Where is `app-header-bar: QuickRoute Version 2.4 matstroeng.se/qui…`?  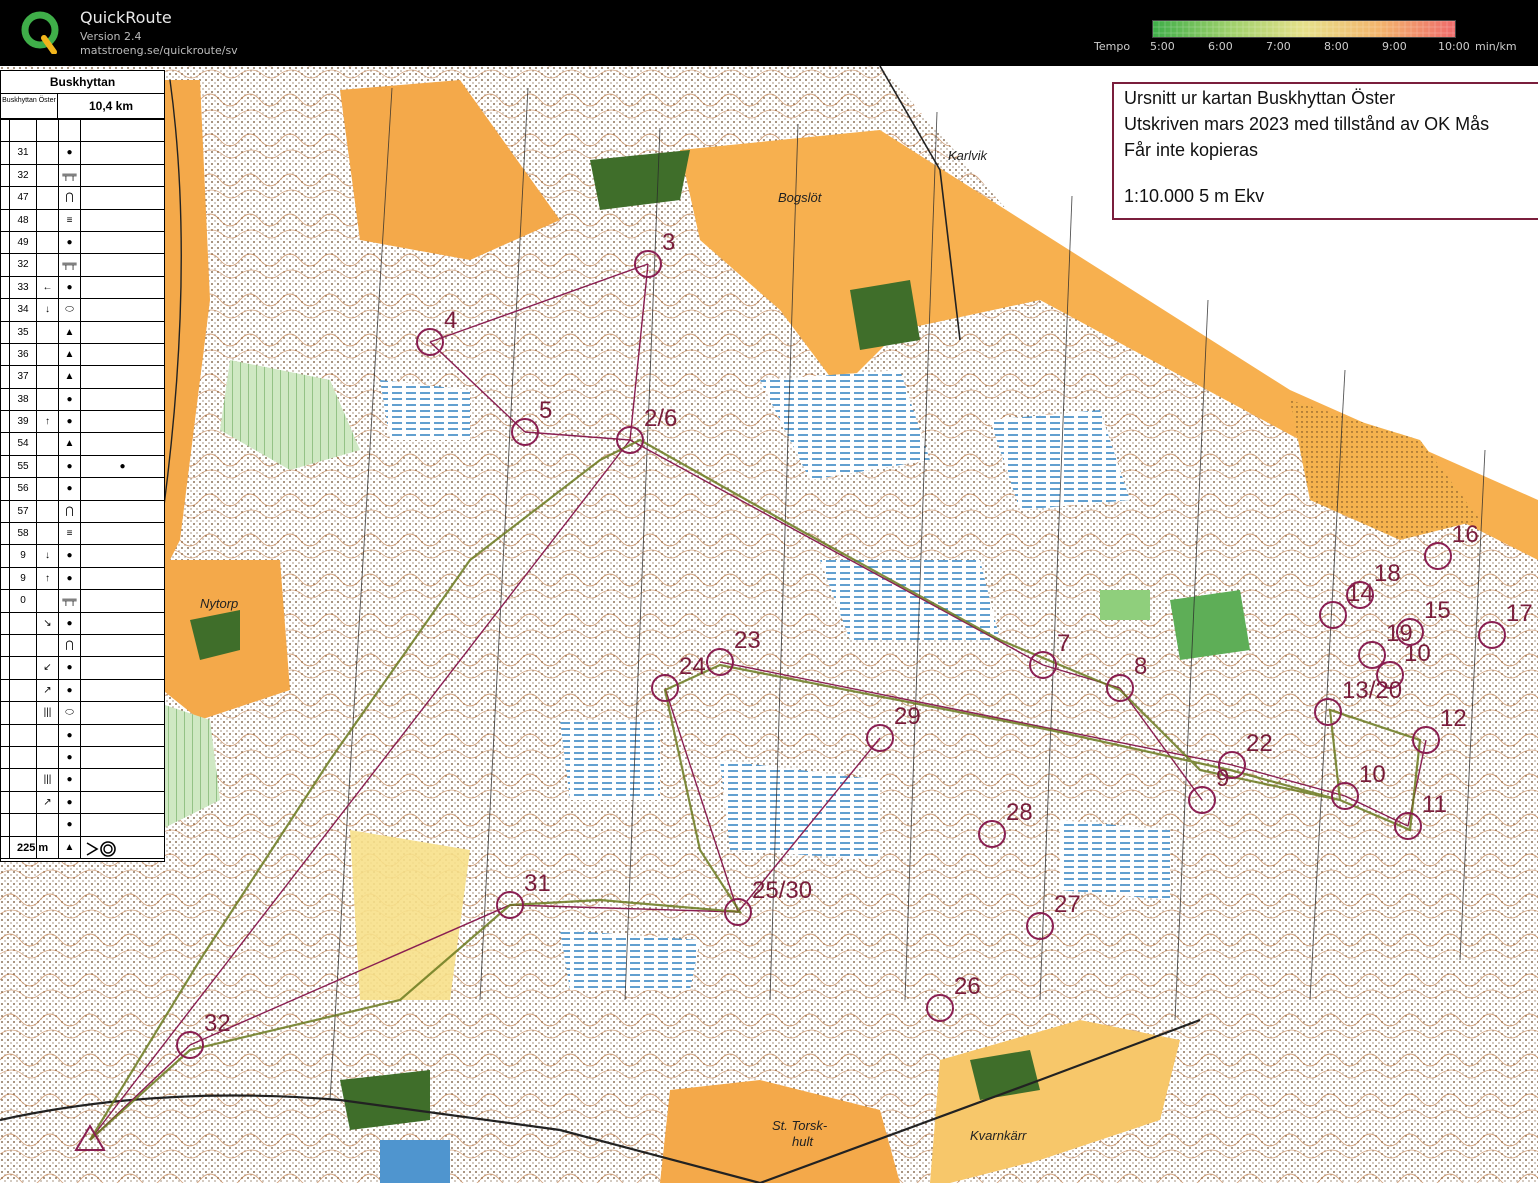 app-header-bar: QuickRoute Version 2.4 matstroeng.se/qui… is located at coordinates (769, 33).